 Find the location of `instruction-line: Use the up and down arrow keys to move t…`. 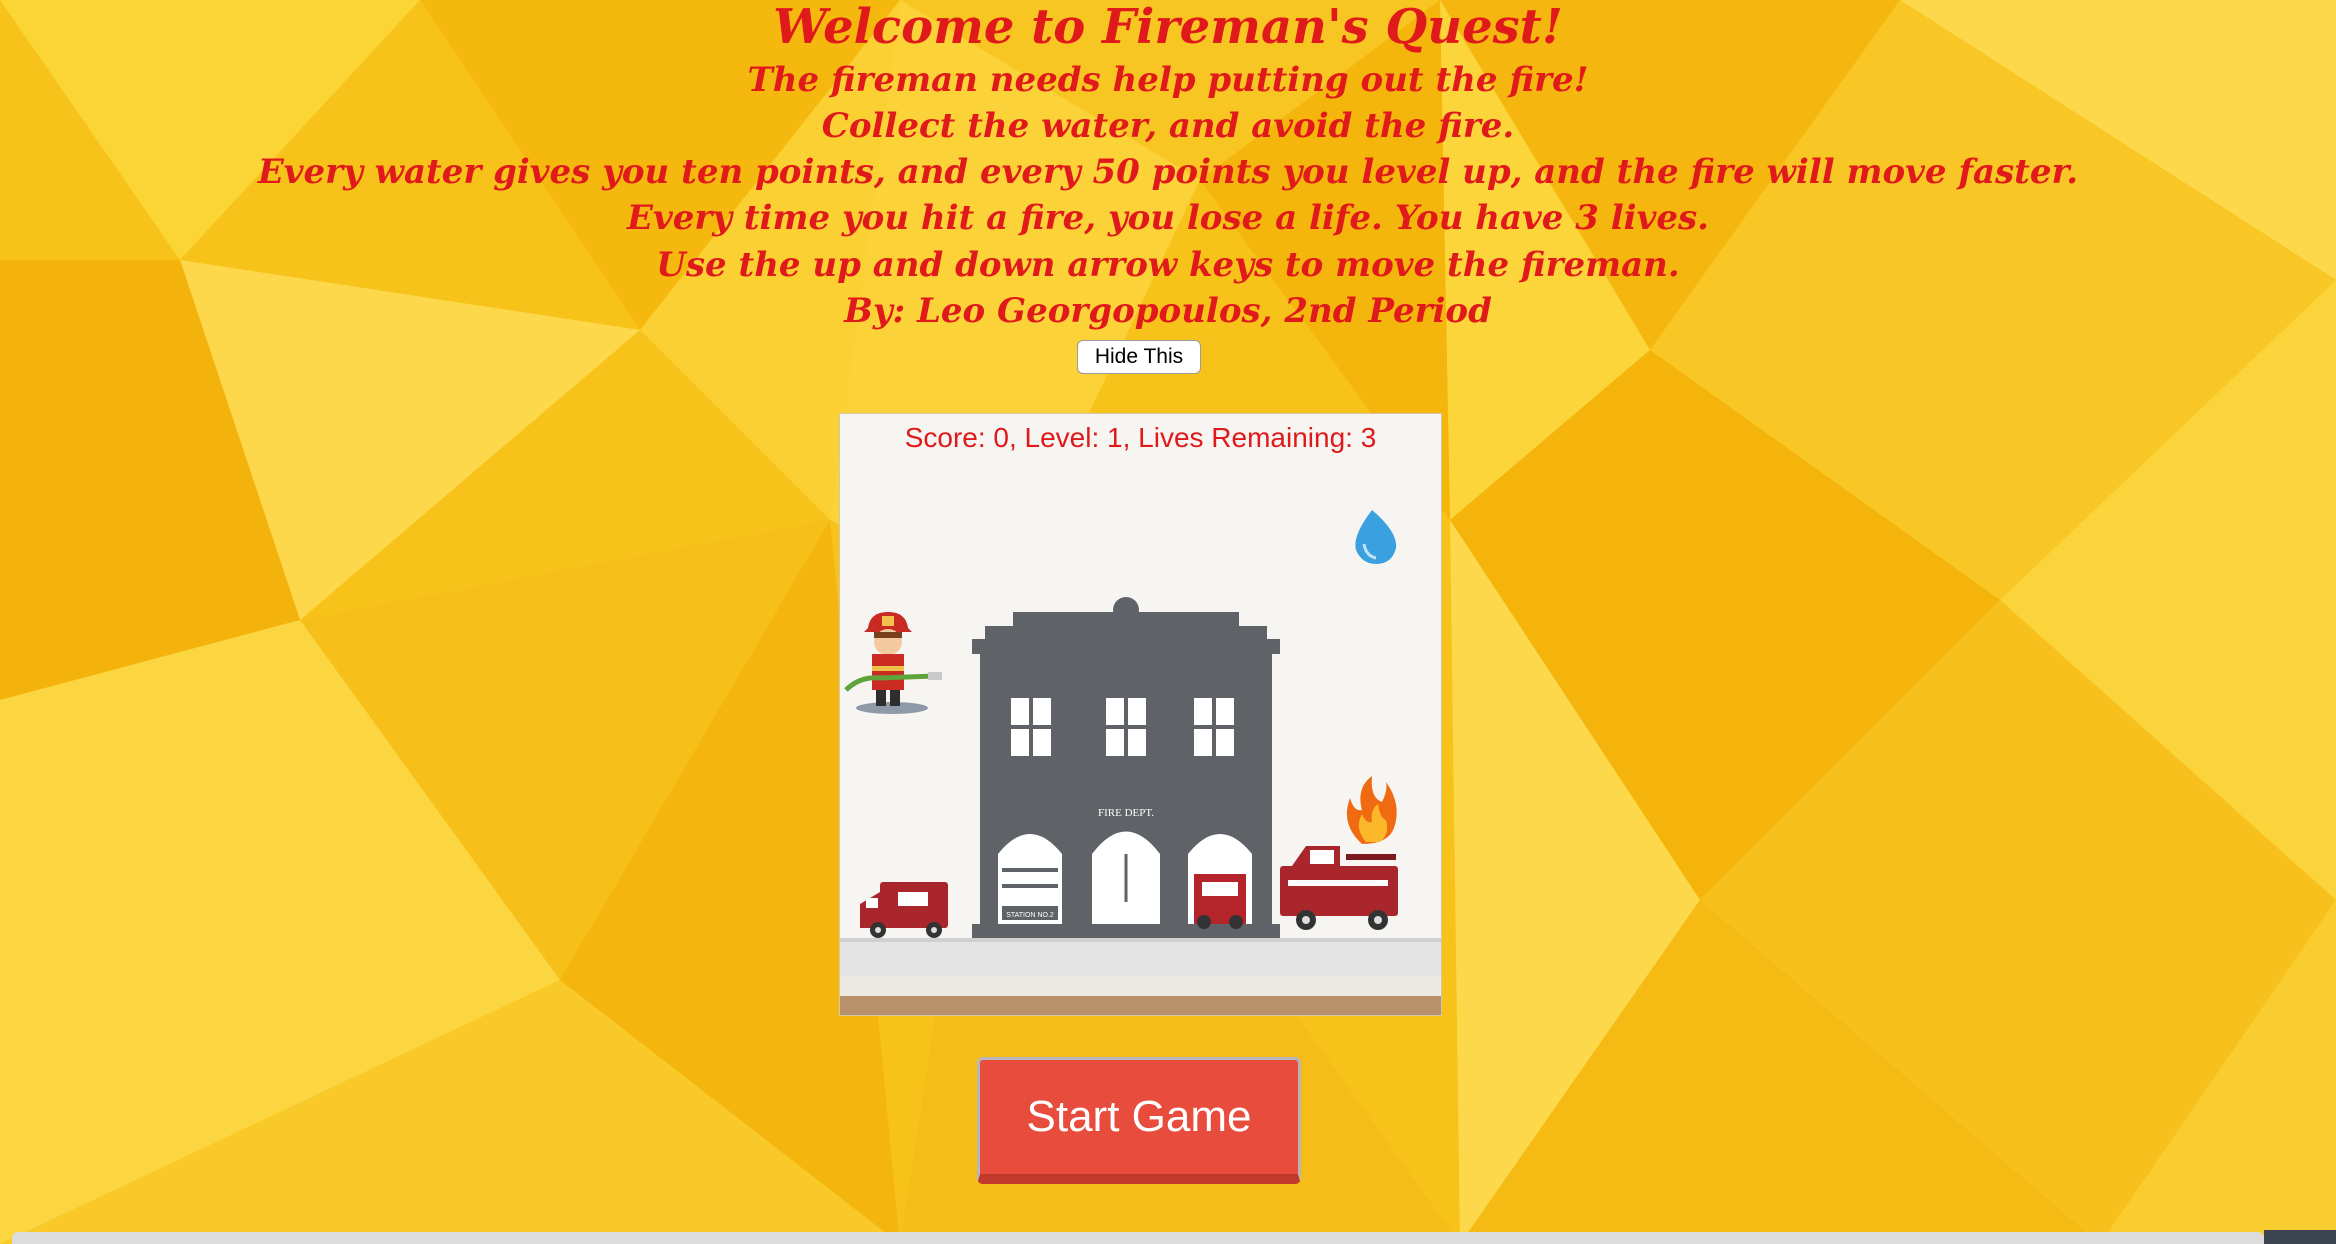

instruction-line: Use the up and down arrow keys to move t… is located at coordinates (1168, 265).